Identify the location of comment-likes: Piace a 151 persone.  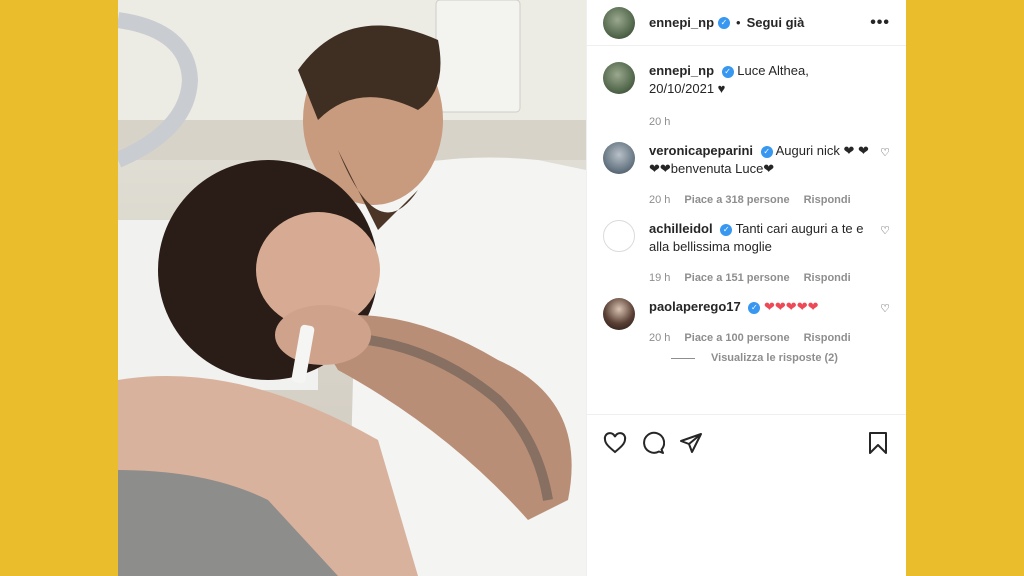
(736, 278).